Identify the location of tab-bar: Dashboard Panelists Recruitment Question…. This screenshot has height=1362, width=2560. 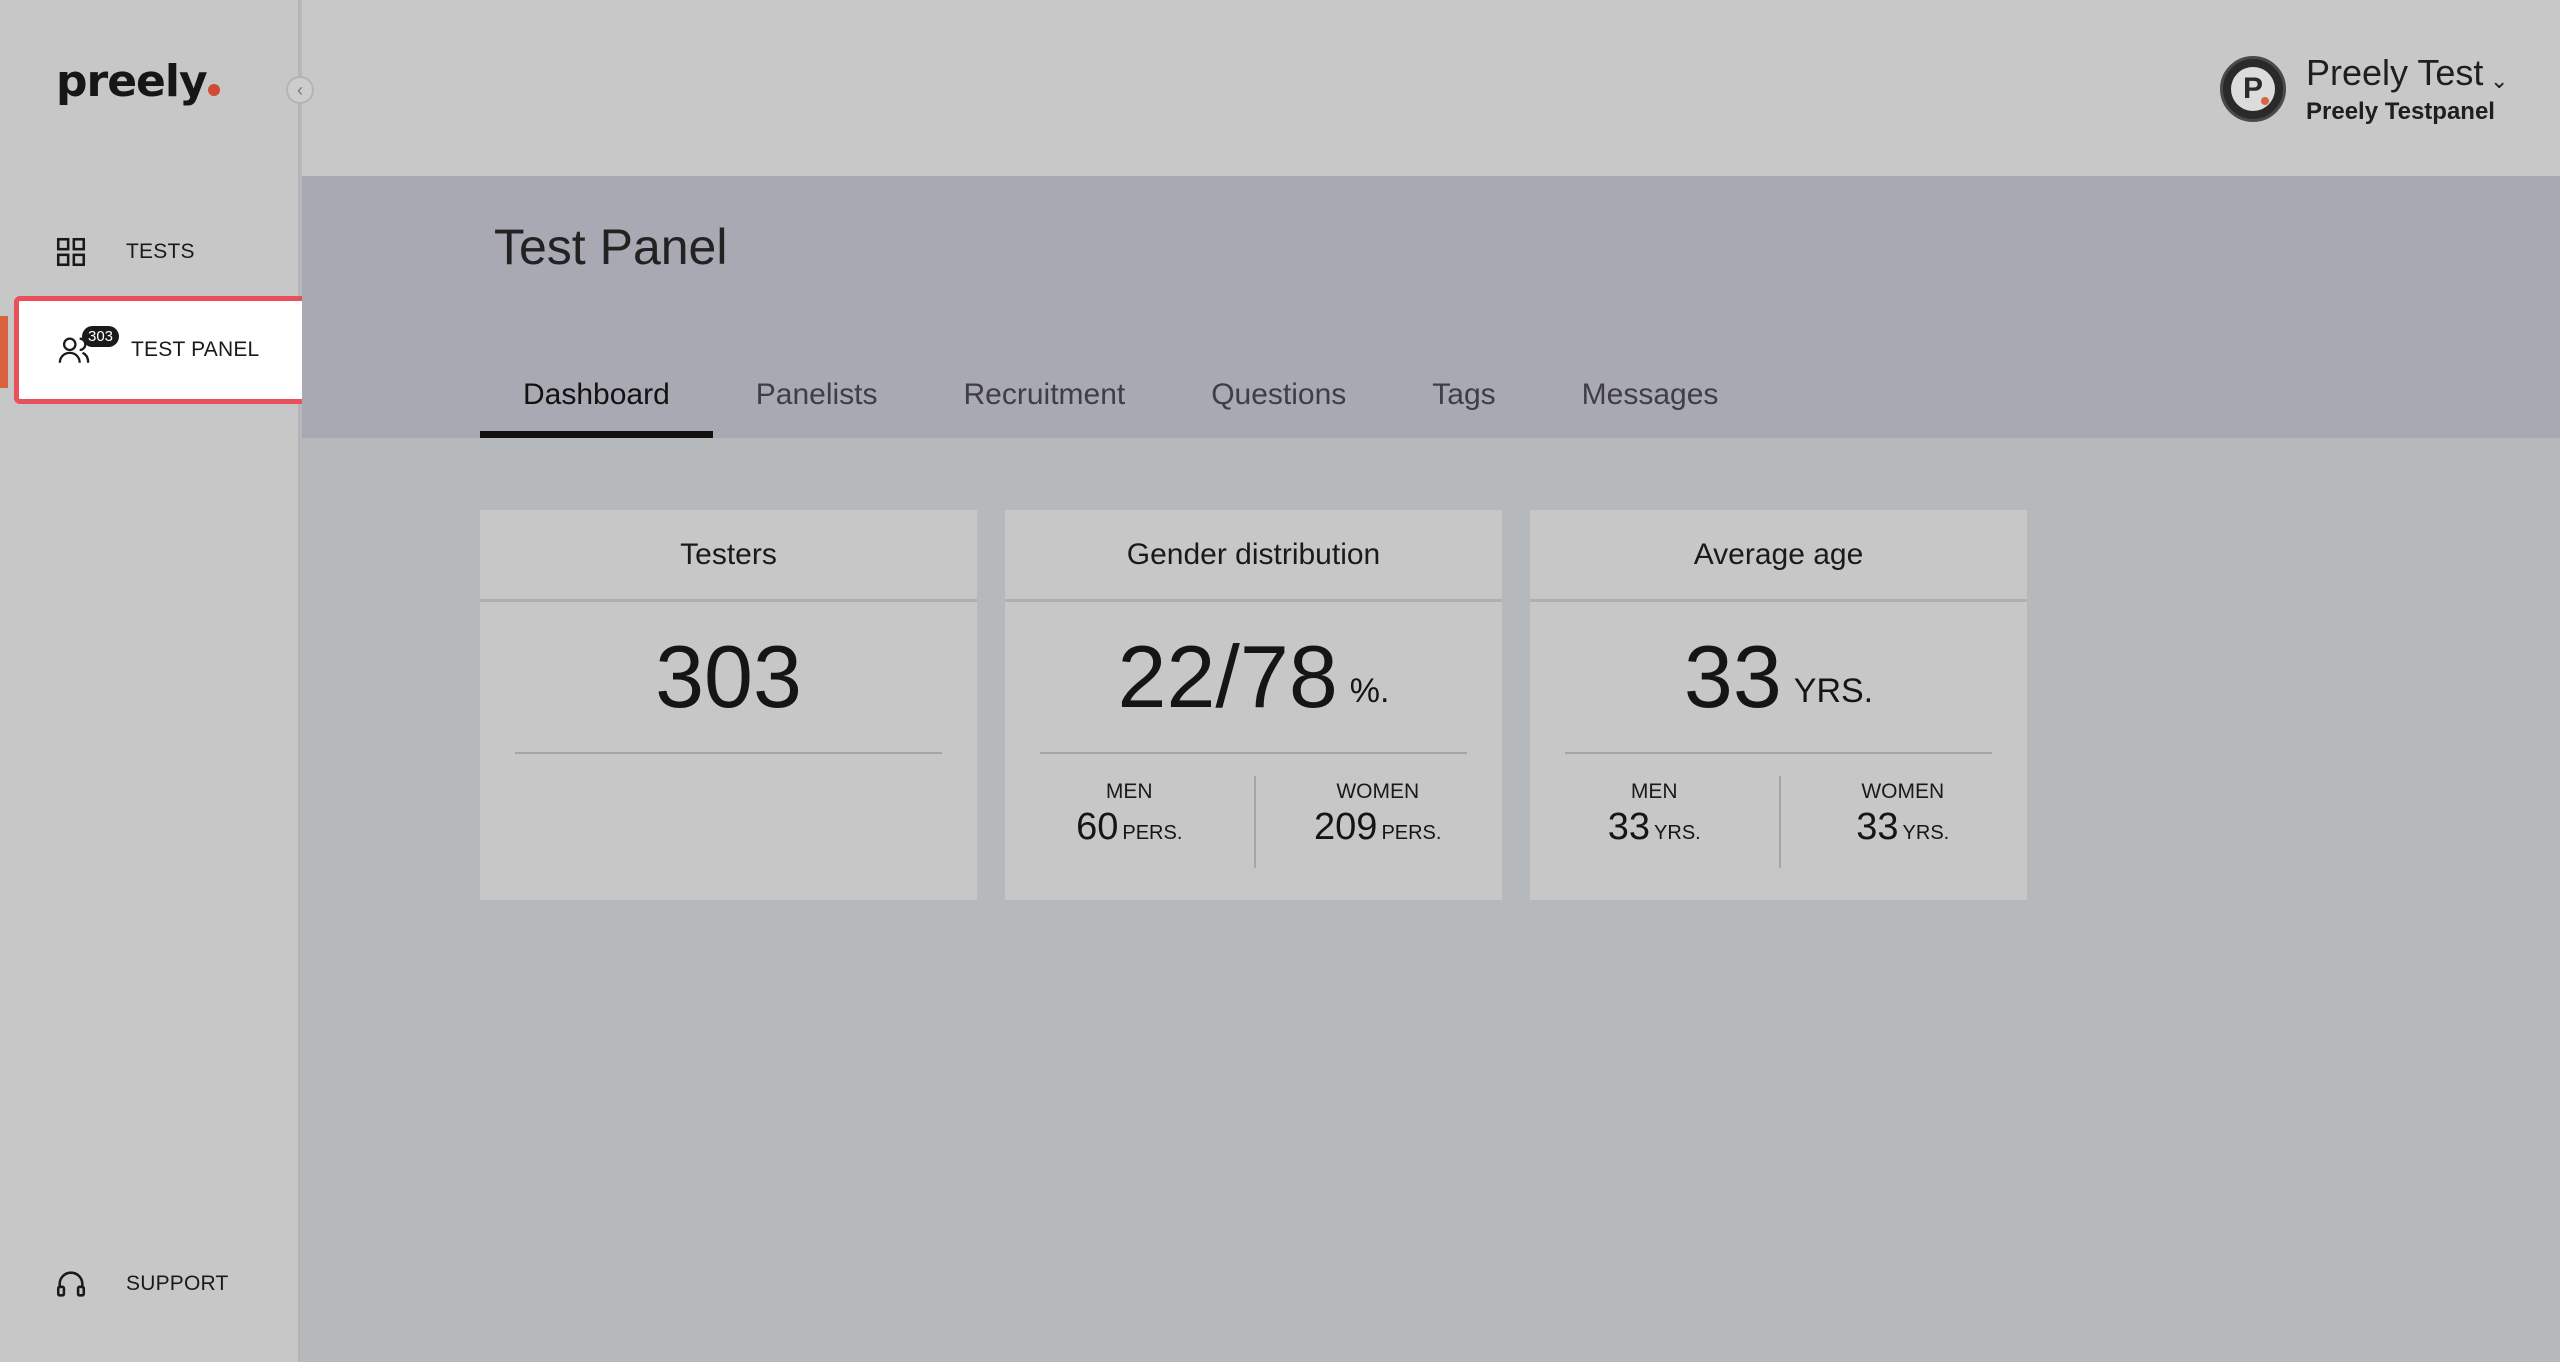
(1120, 402).